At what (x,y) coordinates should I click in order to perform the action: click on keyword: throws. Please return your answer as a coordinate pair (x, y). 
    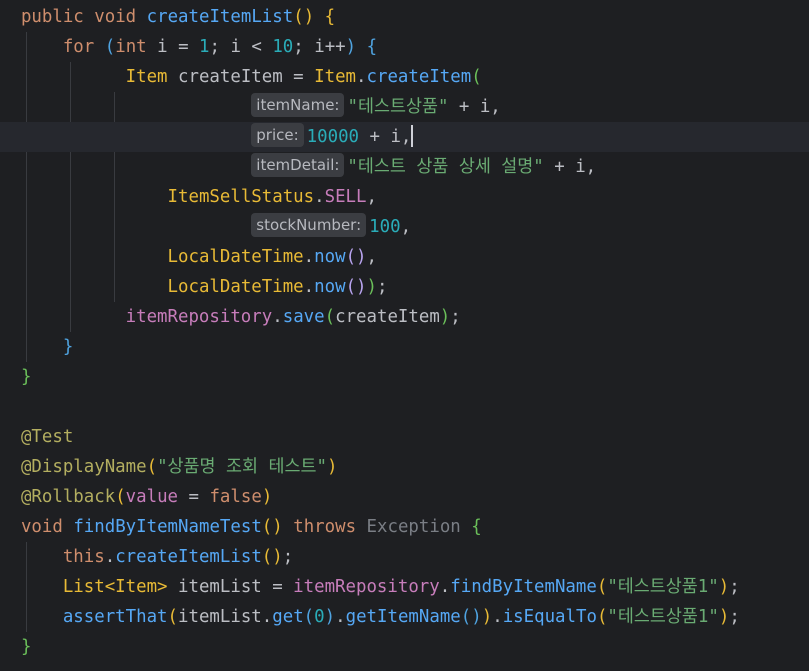
    Looking at the image, I should click on (325, 527).